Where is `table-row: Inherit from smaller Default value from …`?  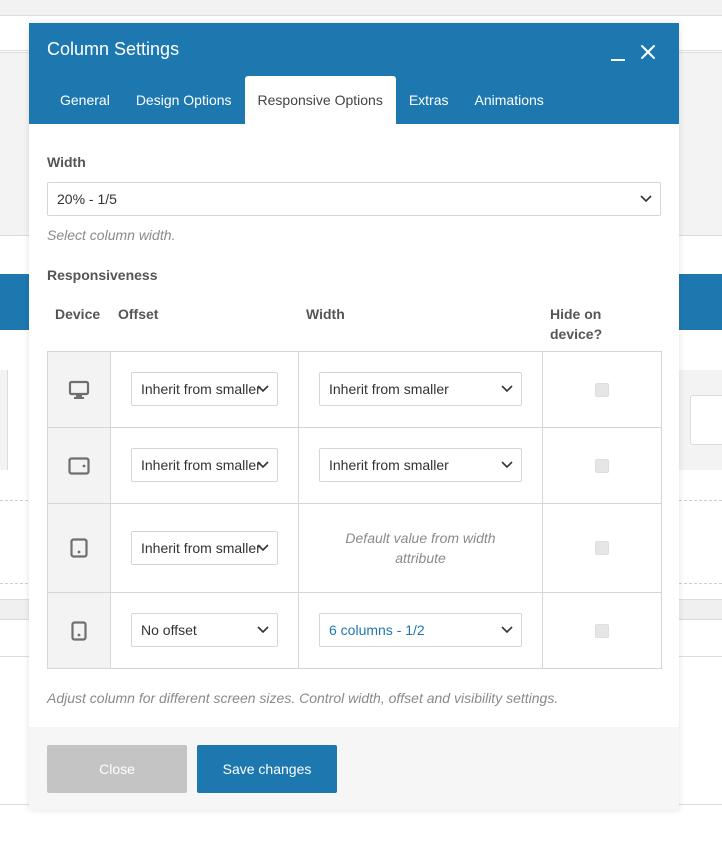
table-row: Inherit from smaller Default value from … is located at coordinates (354, 548).